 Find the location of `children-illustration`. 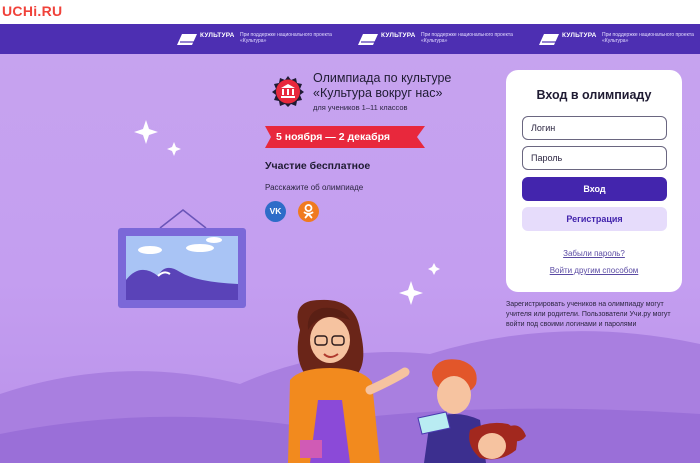

children-illustration is located at coordinates (471, 411).